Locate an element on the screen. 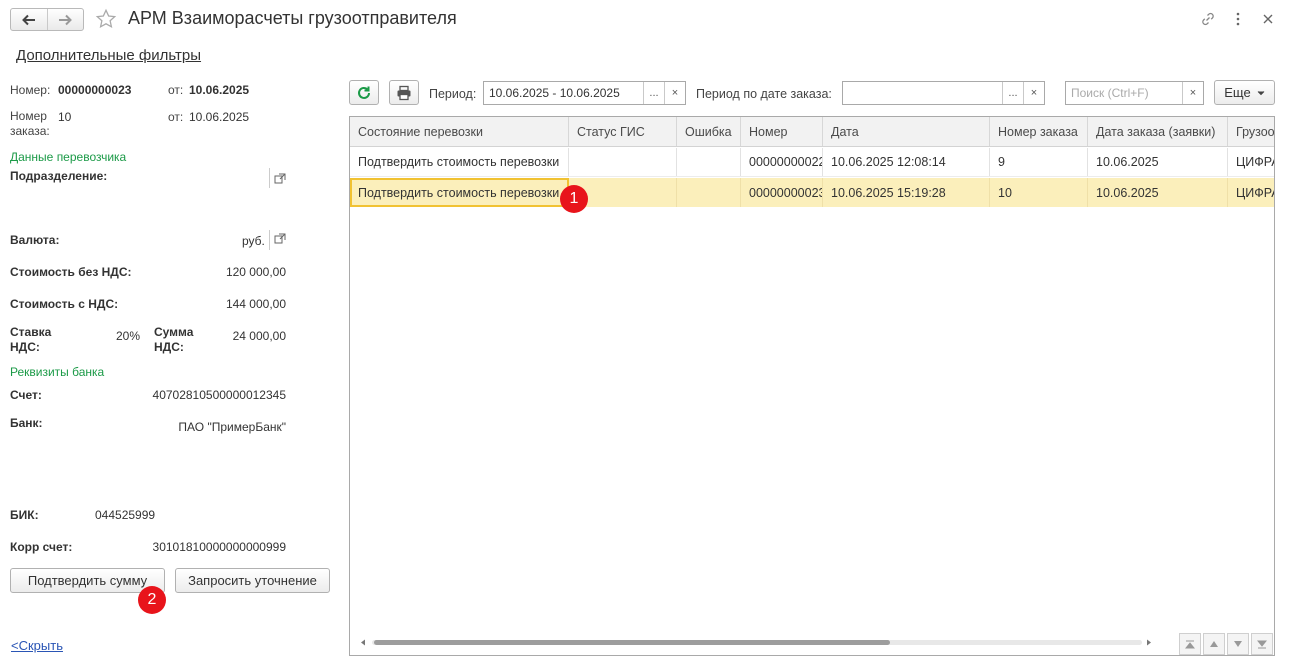 This screenshot has height=666, width=1293. vat-sum-label-line2: НДС: is located at coordinates (169, 347).